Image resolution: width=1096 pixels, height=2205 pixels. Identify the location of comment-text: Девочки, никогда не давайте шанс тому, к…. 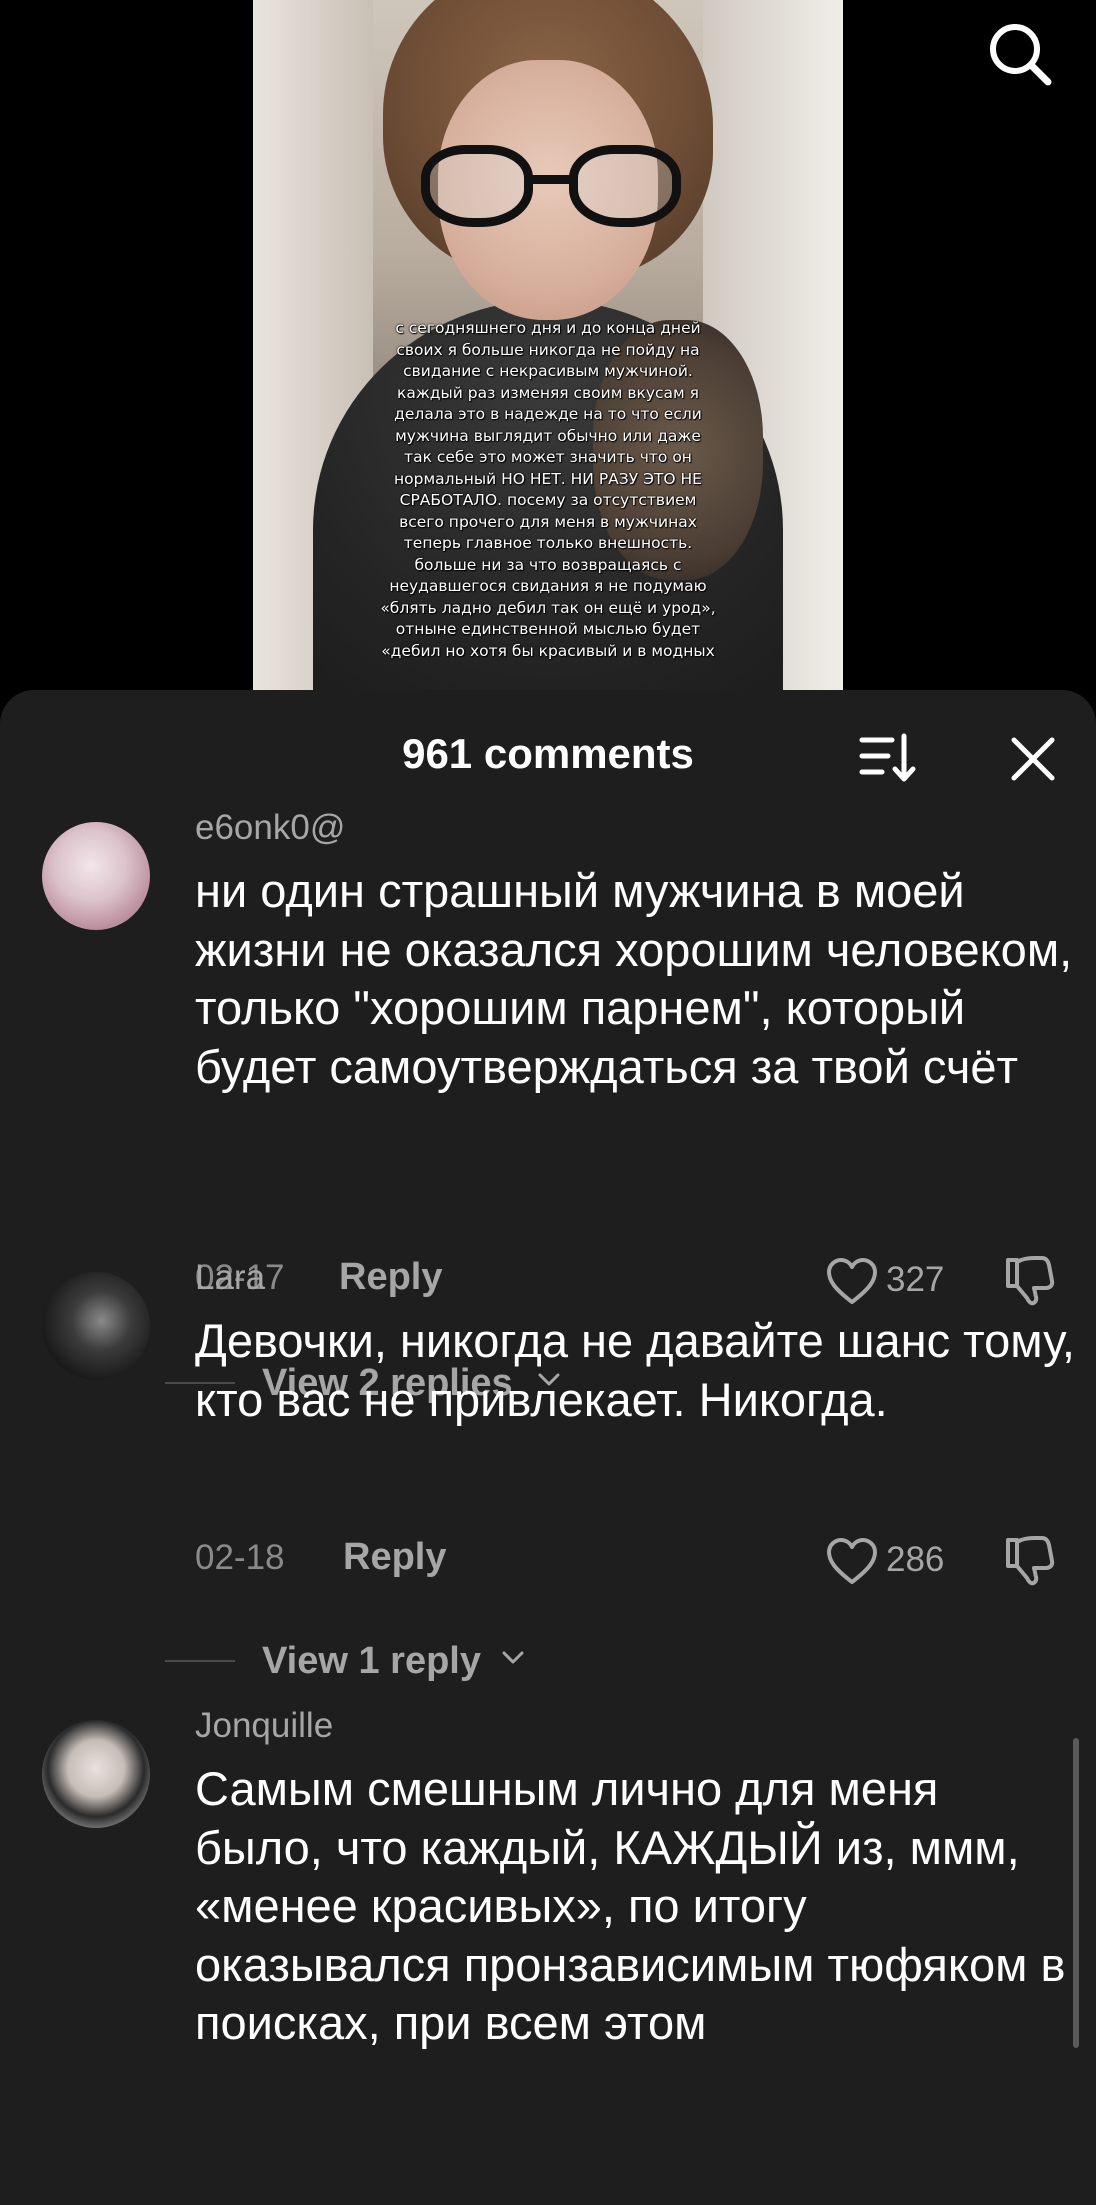
(635, 1370).